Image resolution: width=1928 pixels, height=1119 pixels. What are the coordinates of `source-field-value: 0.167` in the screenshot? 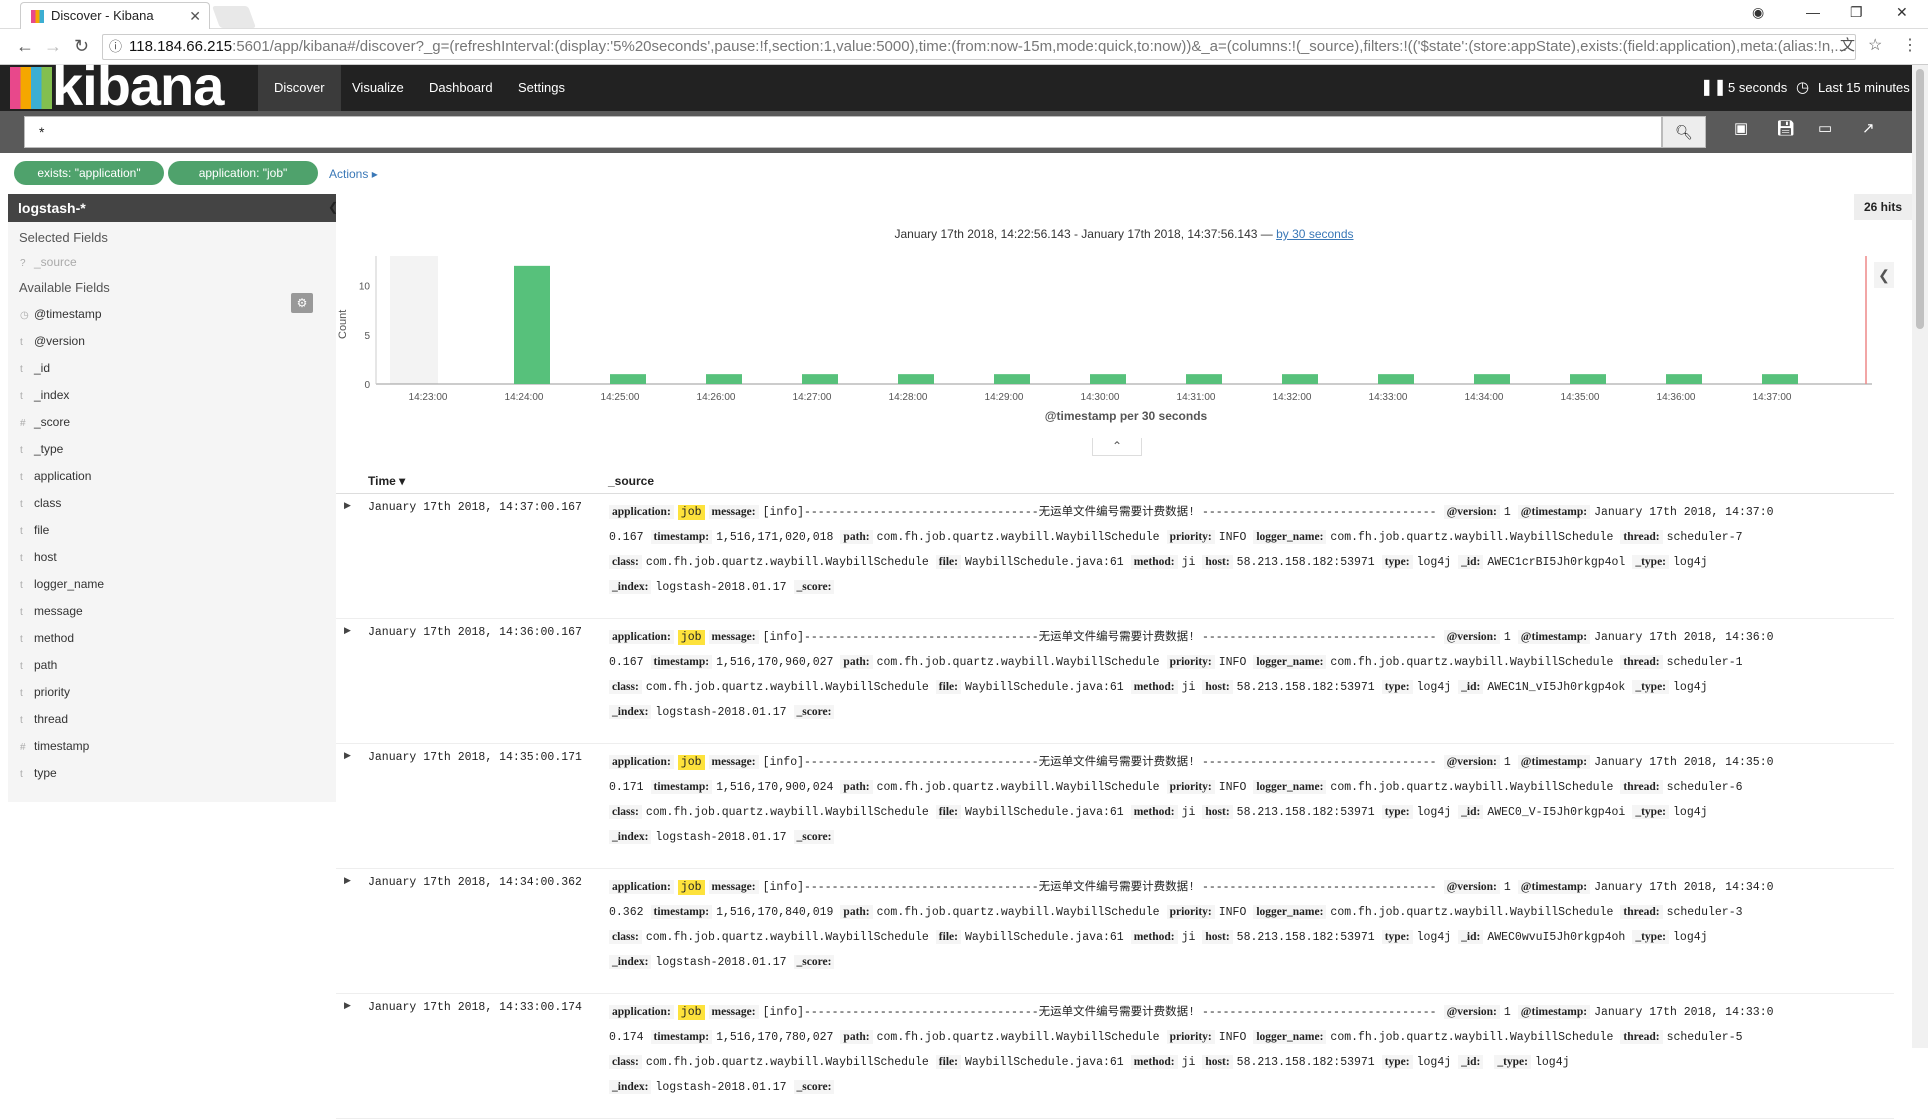 It's located at (626, 662).